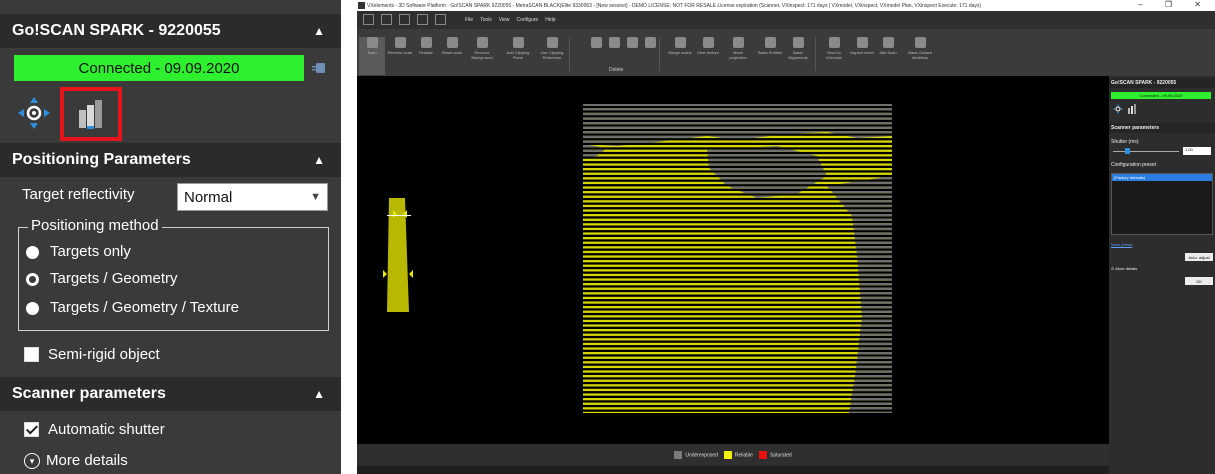 The image size is (1215, 474). Describe the element at coordinates (106, 429) in the screenshot. I see `automatic-shutter-label: Automatic shutter` at that location.